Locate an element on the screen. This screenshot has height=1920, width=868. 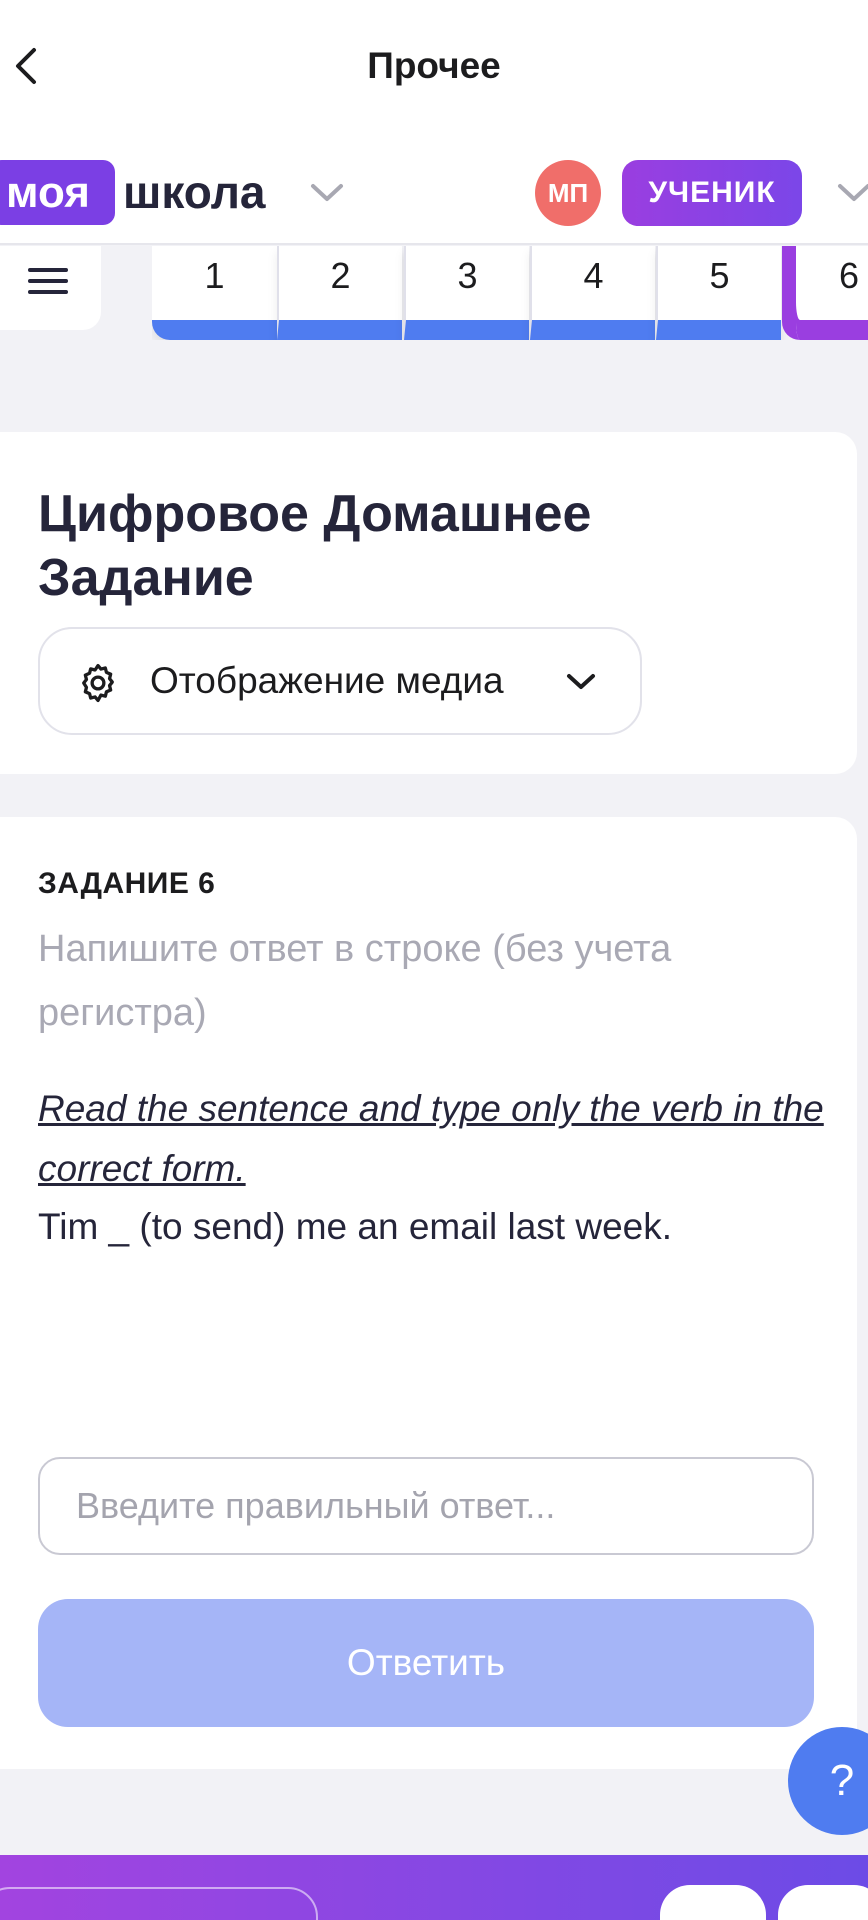
media-display-dropdown: Отображение медиа is located at coordinates (340, 681).